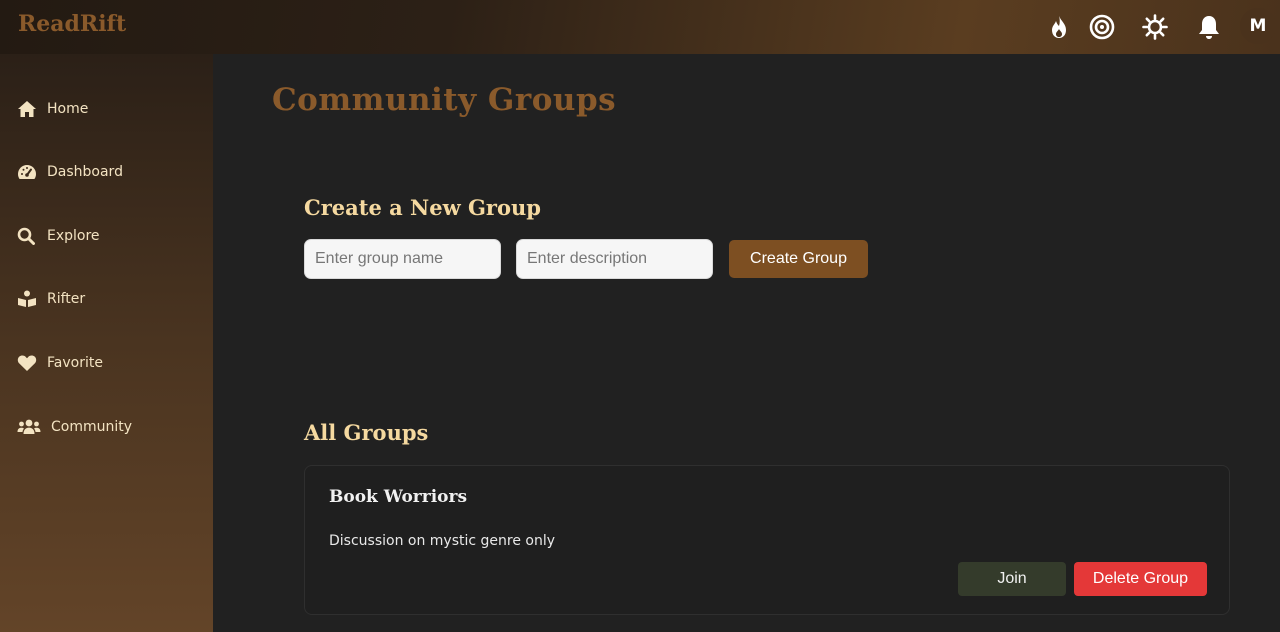 This screenshot has height=632, width=1280. I want to click on group-description: Discussion on mystic genre only, so click(442, 541).